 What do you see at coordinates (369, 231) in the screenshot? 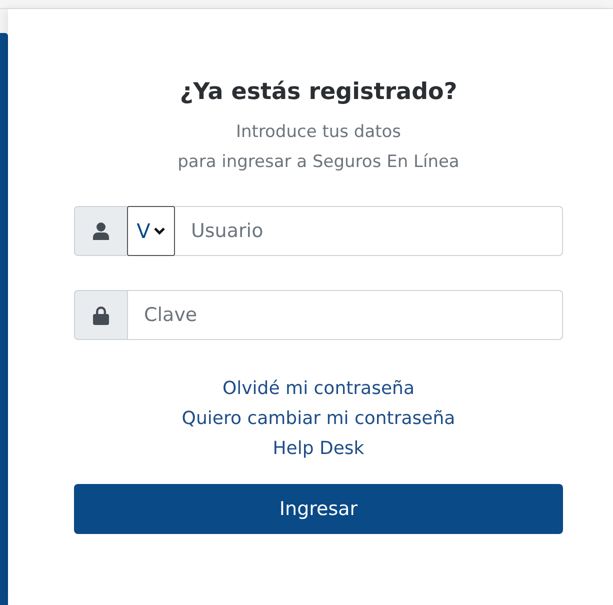
I see `username-field: Usuario` at bounding box center [369, 231].